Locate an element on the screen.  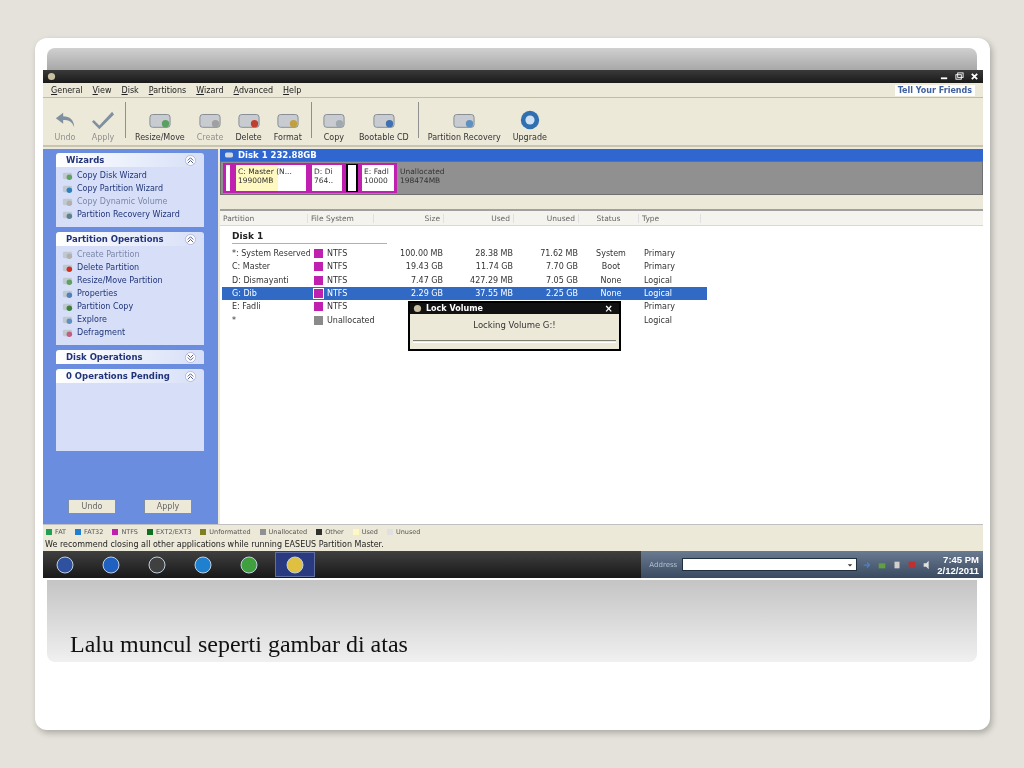
toolbar-button: Bootable CD is located at coordinates (383, 125).